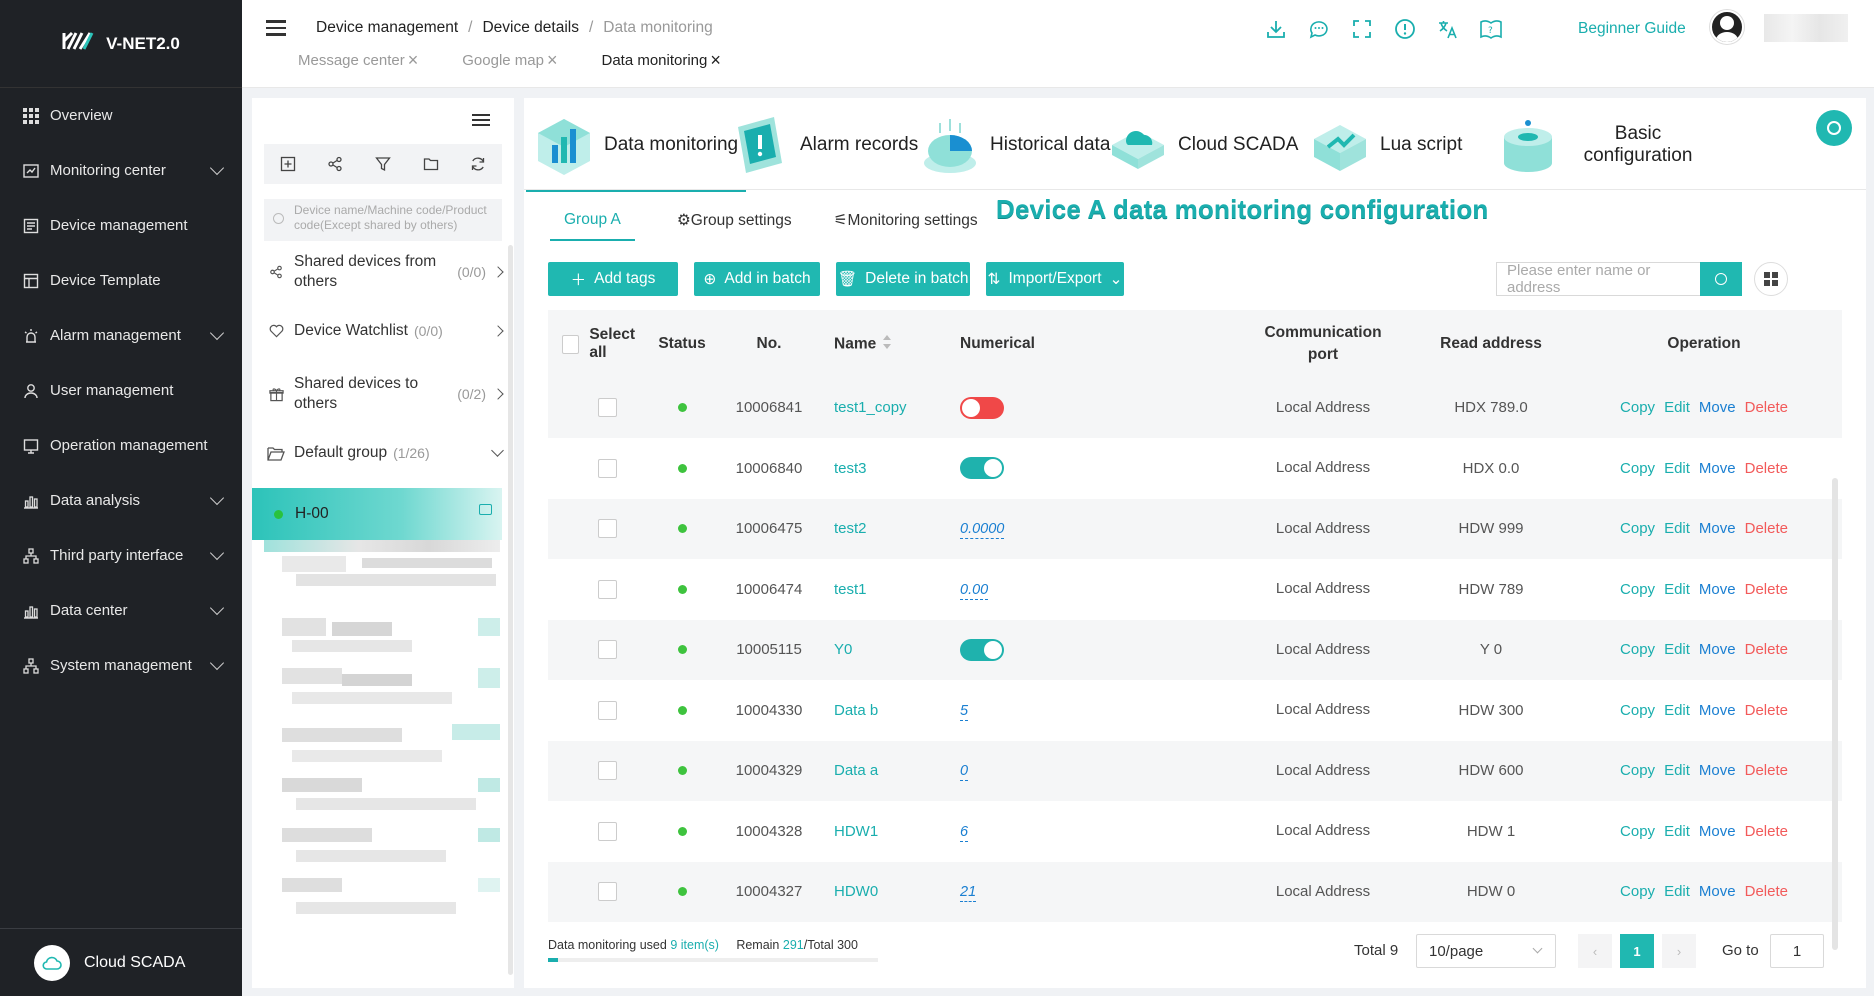 This screenshot has height=996, width=1874. I want to click on module-historical-data: Historical data, so click(1015, 145).